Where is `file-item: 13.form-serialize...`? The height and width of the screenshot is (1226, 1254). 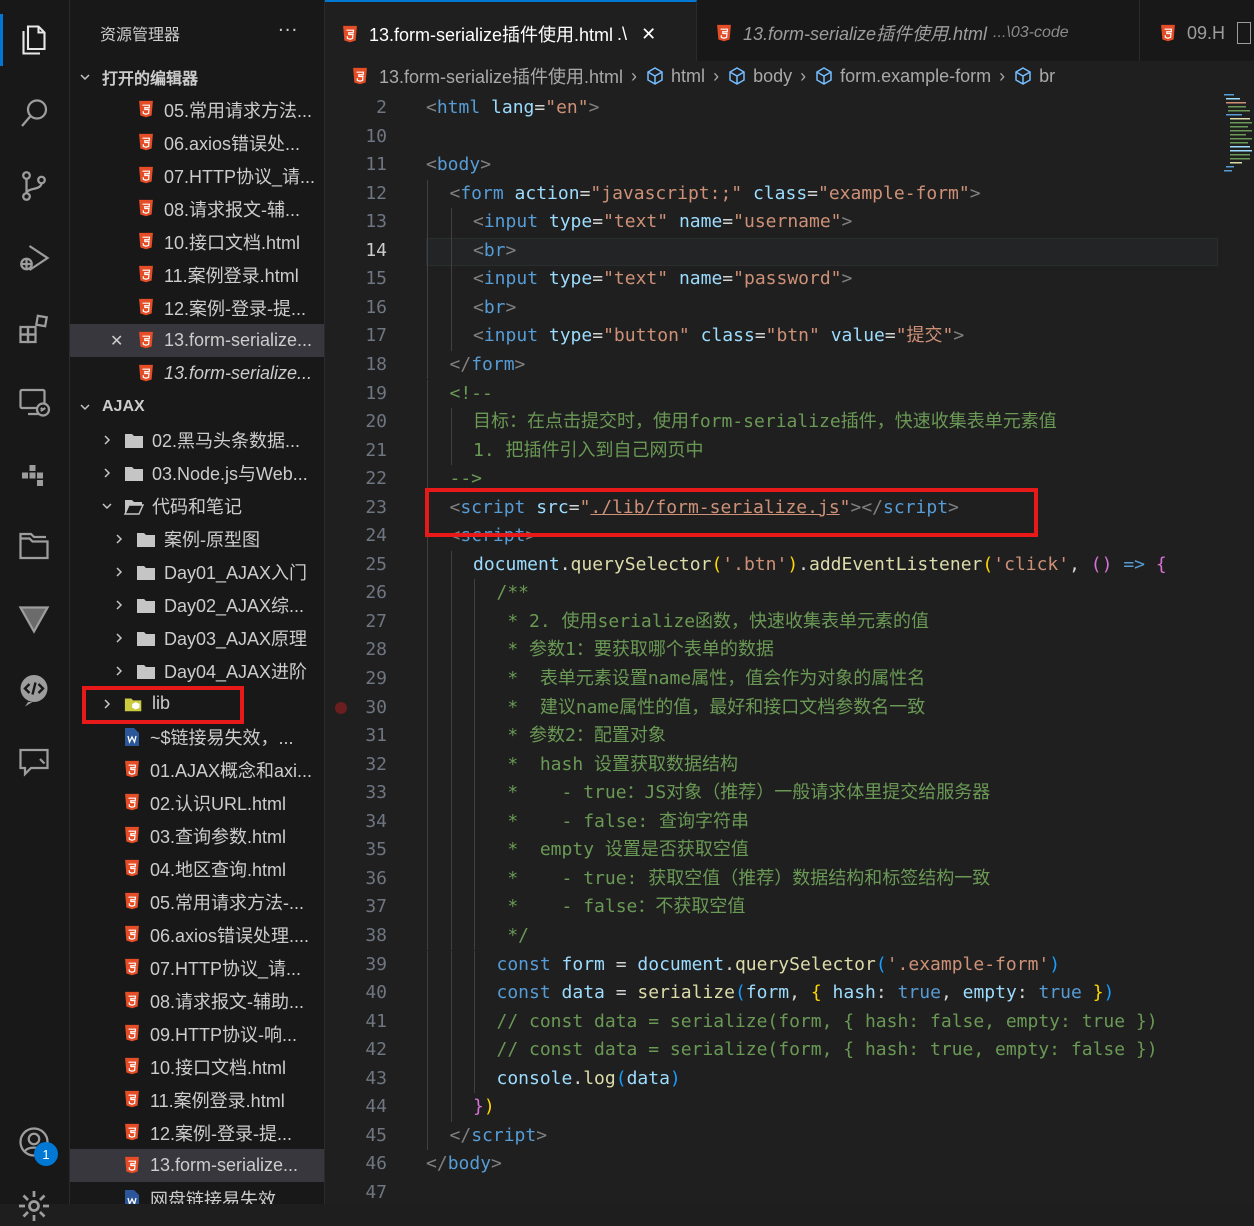 file-item: 13.form-serialize... is located at coordinates (197, 1165).